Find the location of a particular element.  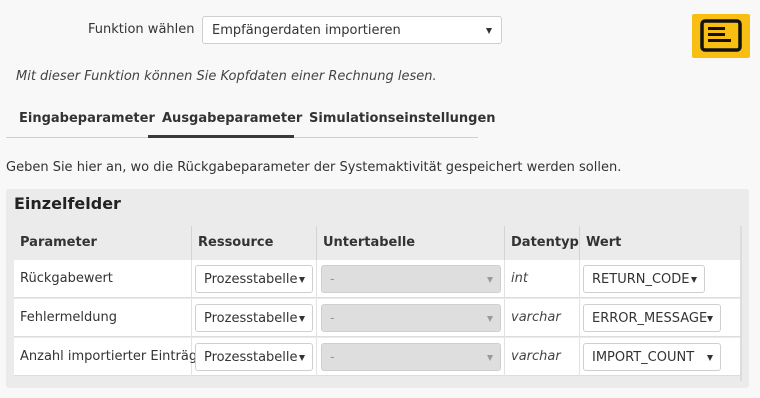

function-select: Empfängerdaten importieren is located at coordinates (352, 30).